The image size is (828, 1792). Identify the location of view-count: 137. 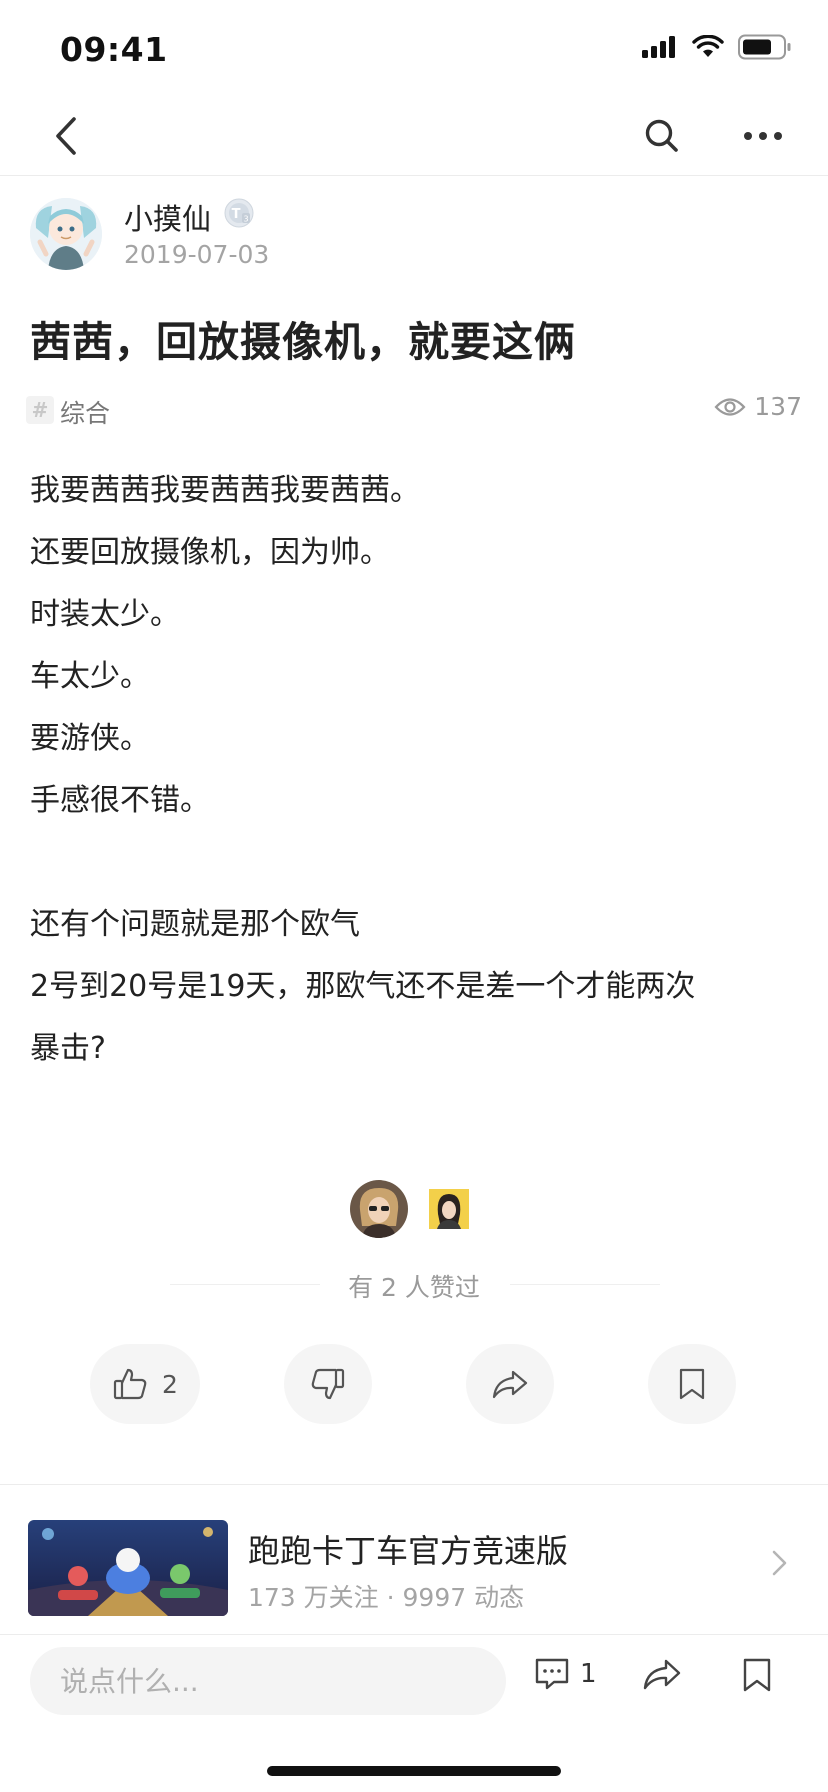
(758, 406).